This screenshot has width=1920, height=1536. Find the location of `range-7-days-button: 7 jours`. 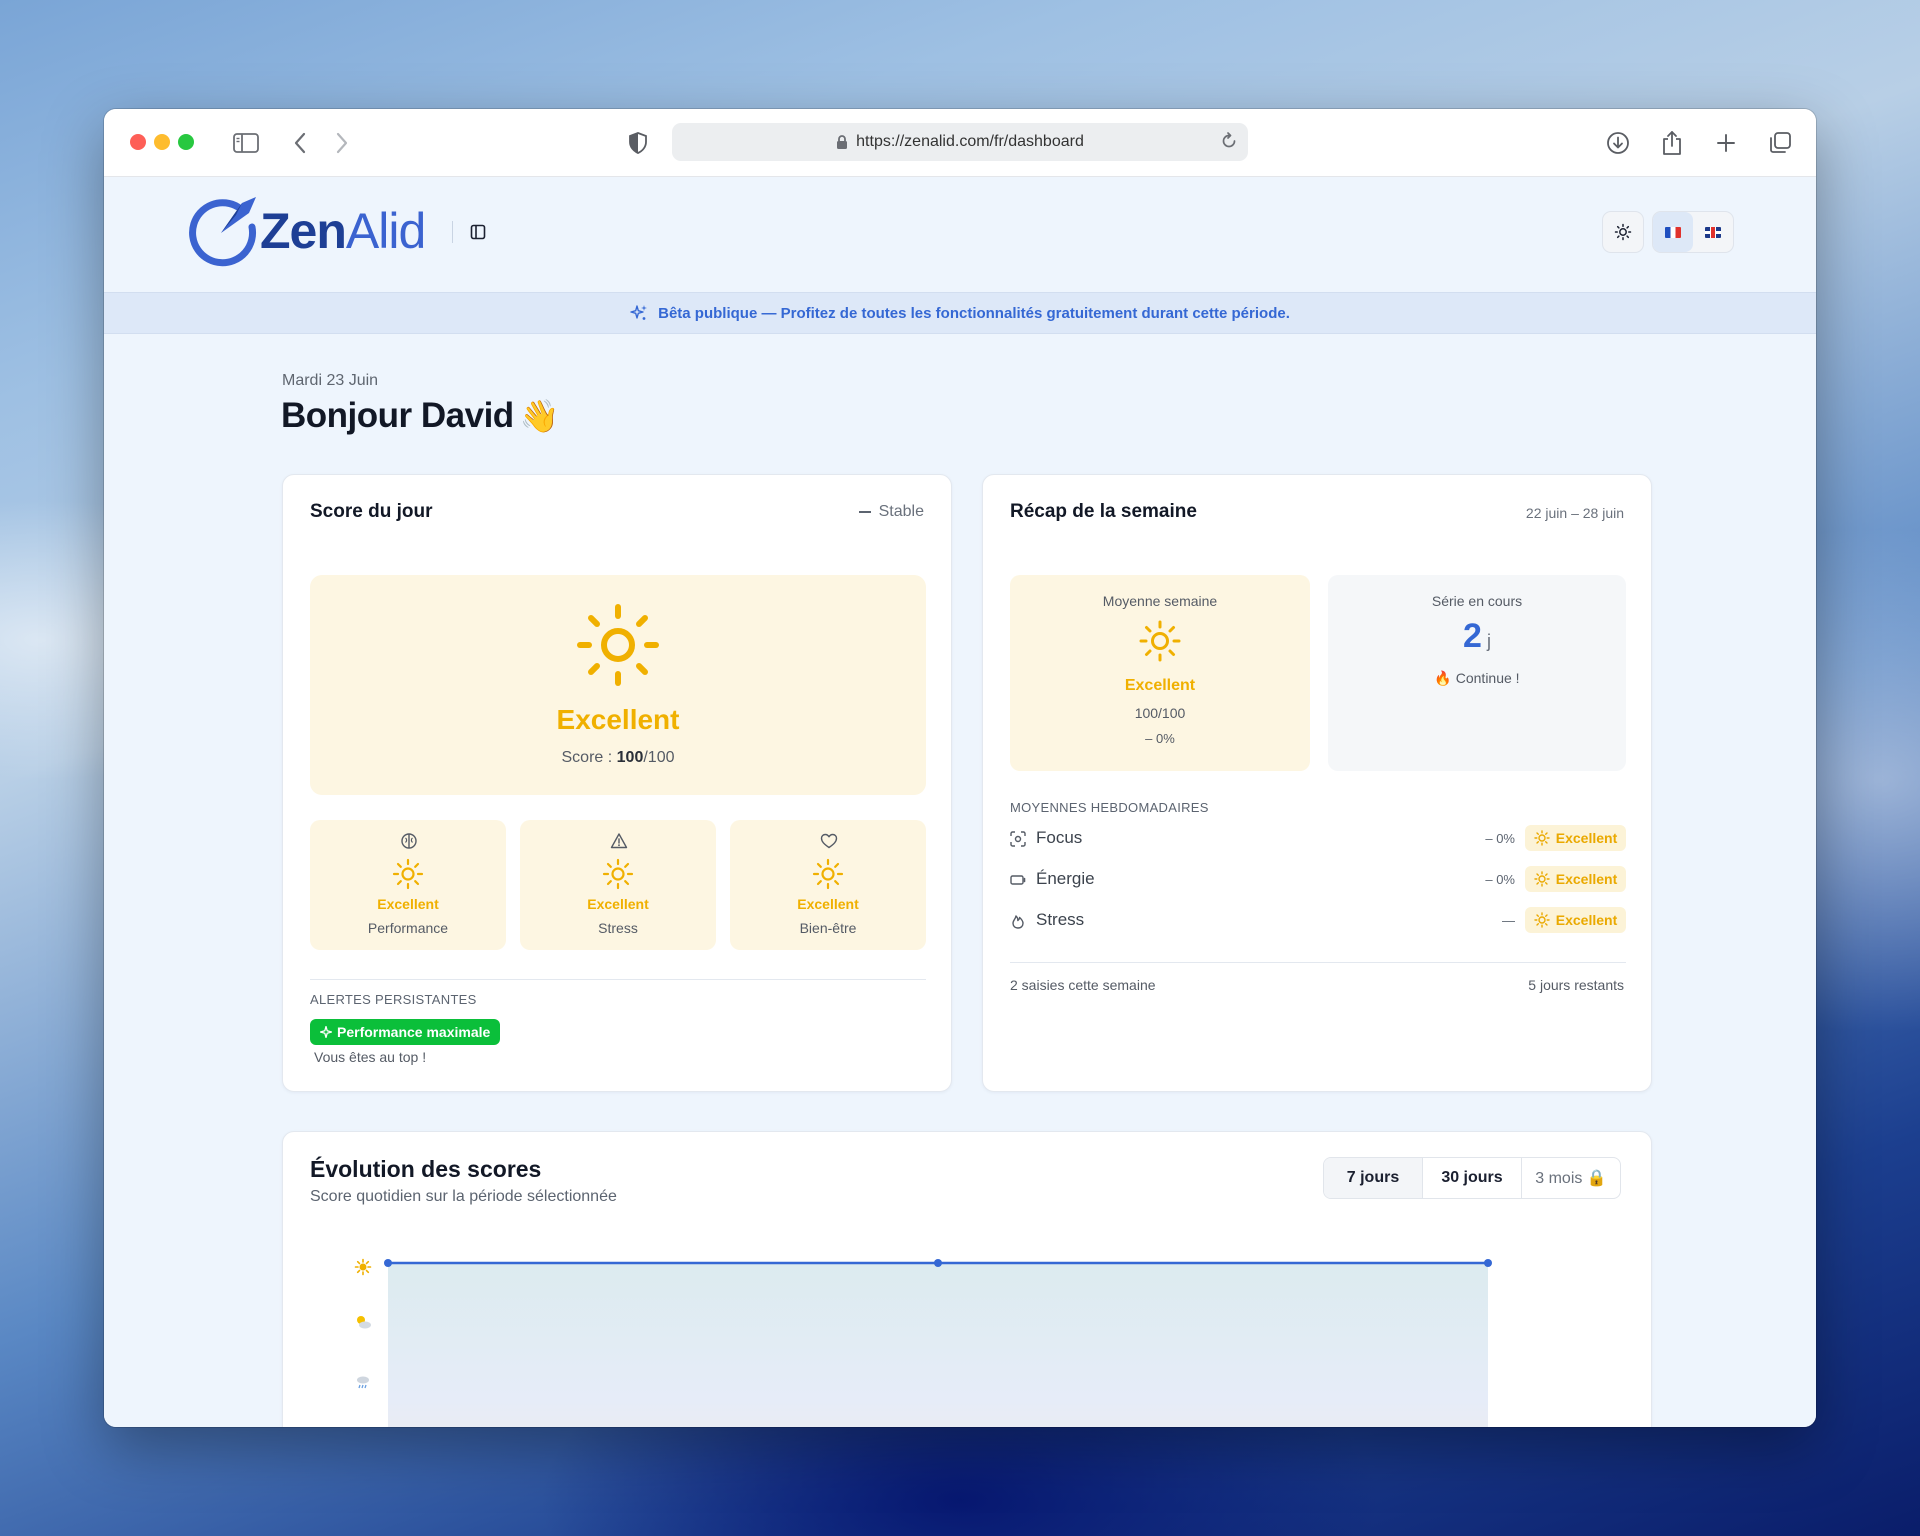

range-7-days-button: 7 jours is located at coordinates (1373, 1178).